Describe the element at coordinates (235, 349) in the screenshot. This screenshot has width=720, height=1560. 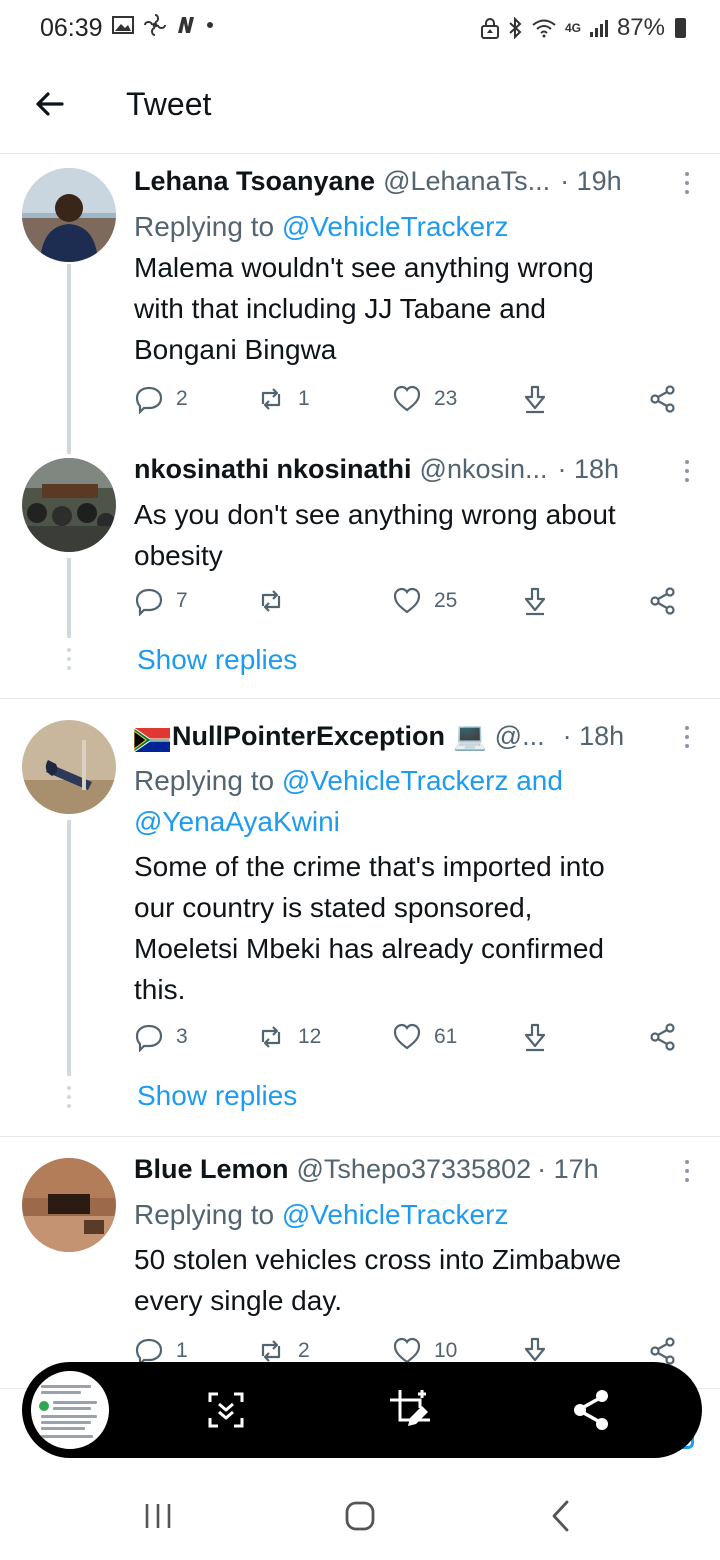
I see `tweet-text-line: Bongani Bingwa` at that location.